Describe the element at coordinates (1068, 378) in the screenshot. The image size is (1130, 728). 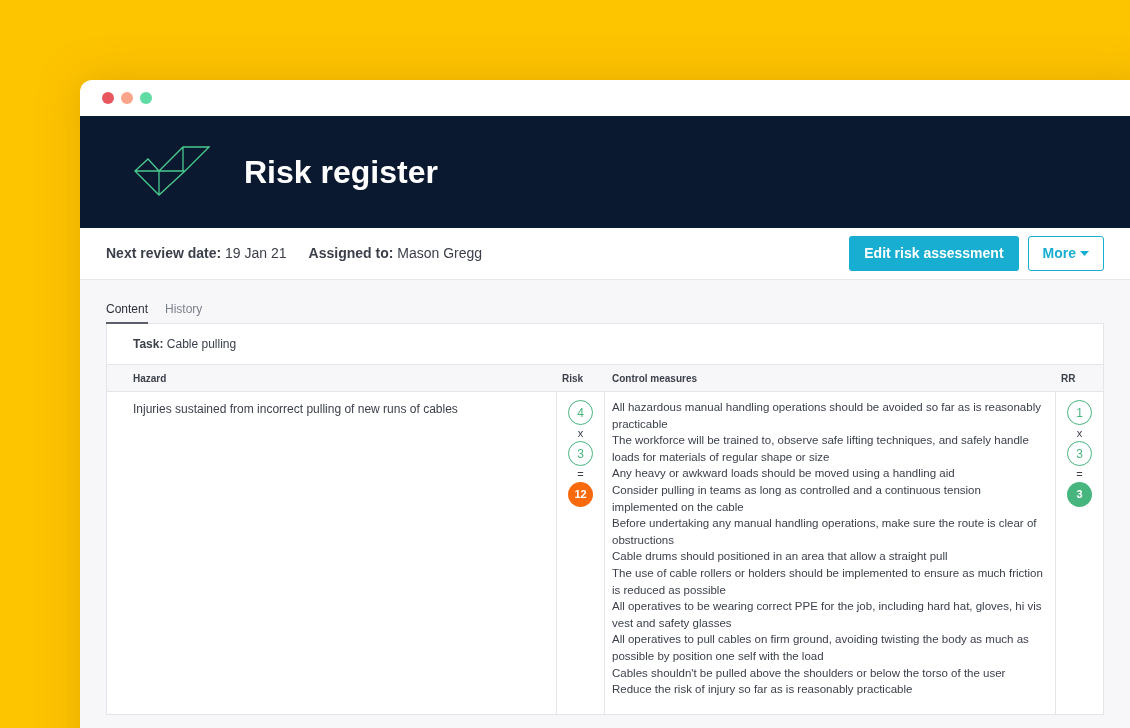
I see `column-header: RR` at that location.